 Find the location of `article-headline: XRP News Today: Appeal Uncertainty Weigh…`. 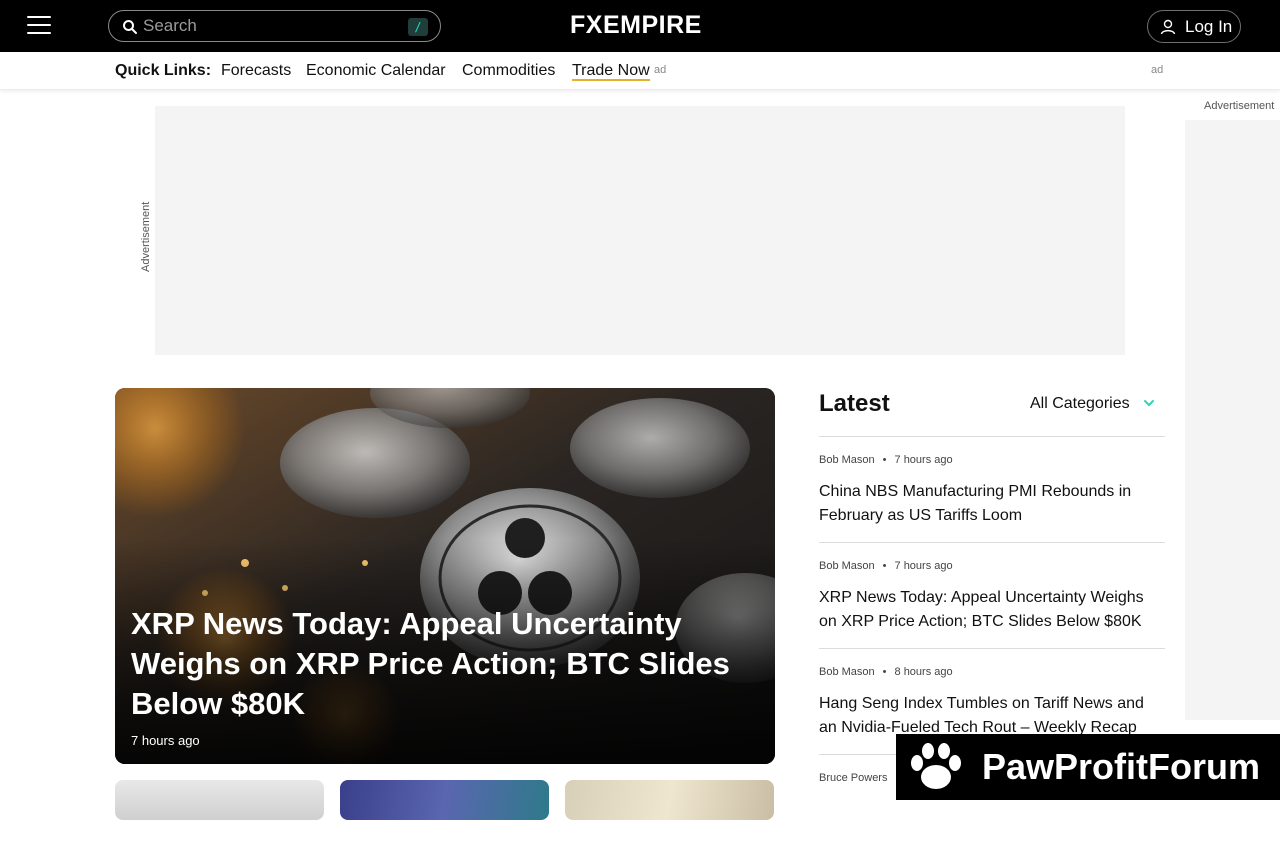

article-headline: XRP News Today: Appeal Uncertainty Weigh… is located at coordinates (992, 610).